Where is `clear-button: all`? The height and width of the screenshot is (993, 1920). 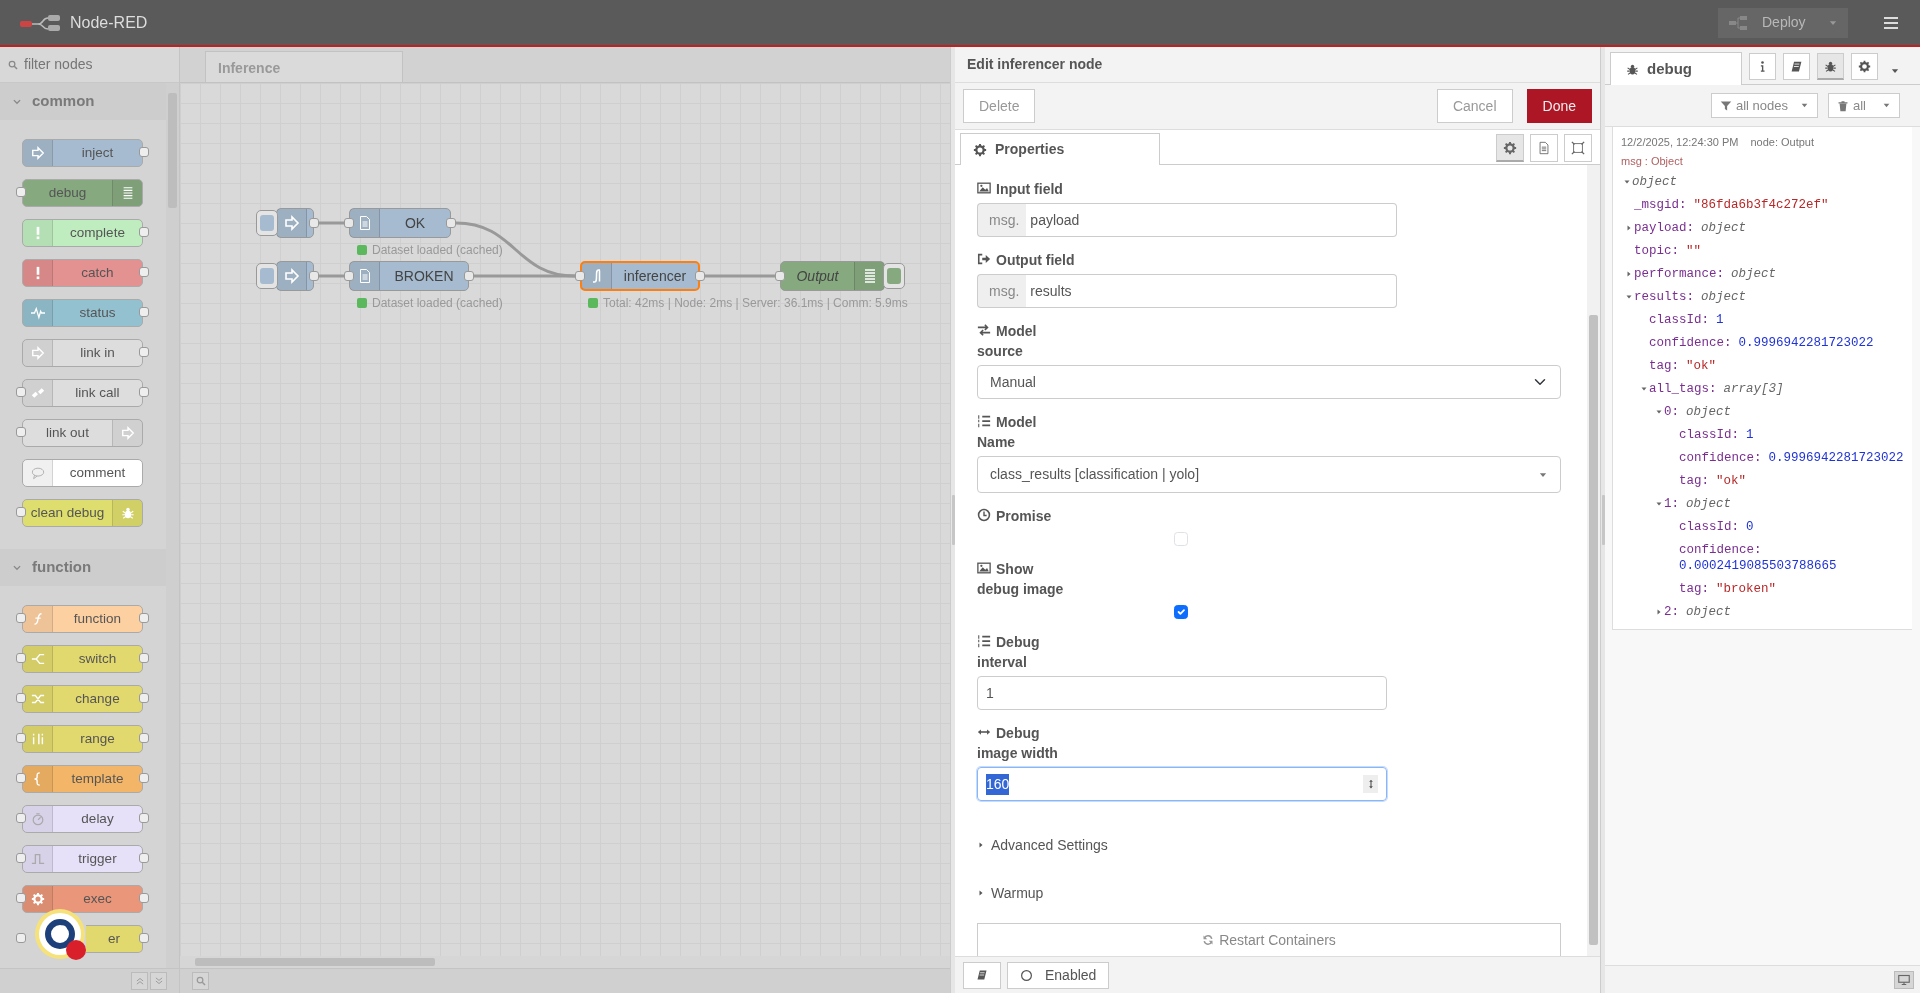 clear-button: all is located at coordinates (1864, 105).